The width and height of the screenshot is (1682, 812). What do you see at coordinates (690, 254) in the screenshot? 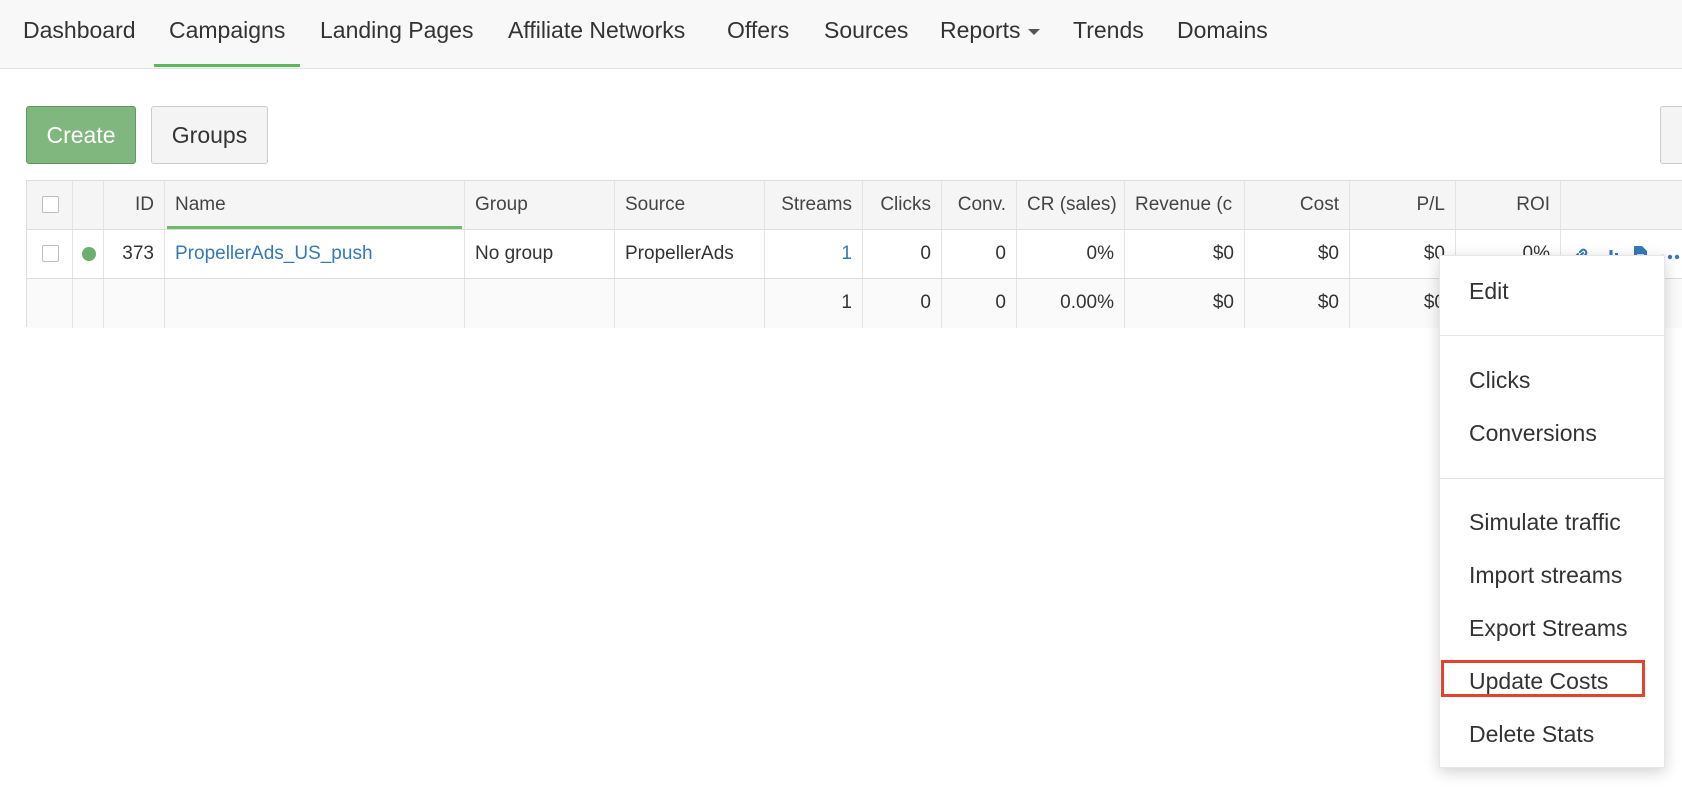
I see `row-source: PropellerAds` at bounding box center [690, 254].